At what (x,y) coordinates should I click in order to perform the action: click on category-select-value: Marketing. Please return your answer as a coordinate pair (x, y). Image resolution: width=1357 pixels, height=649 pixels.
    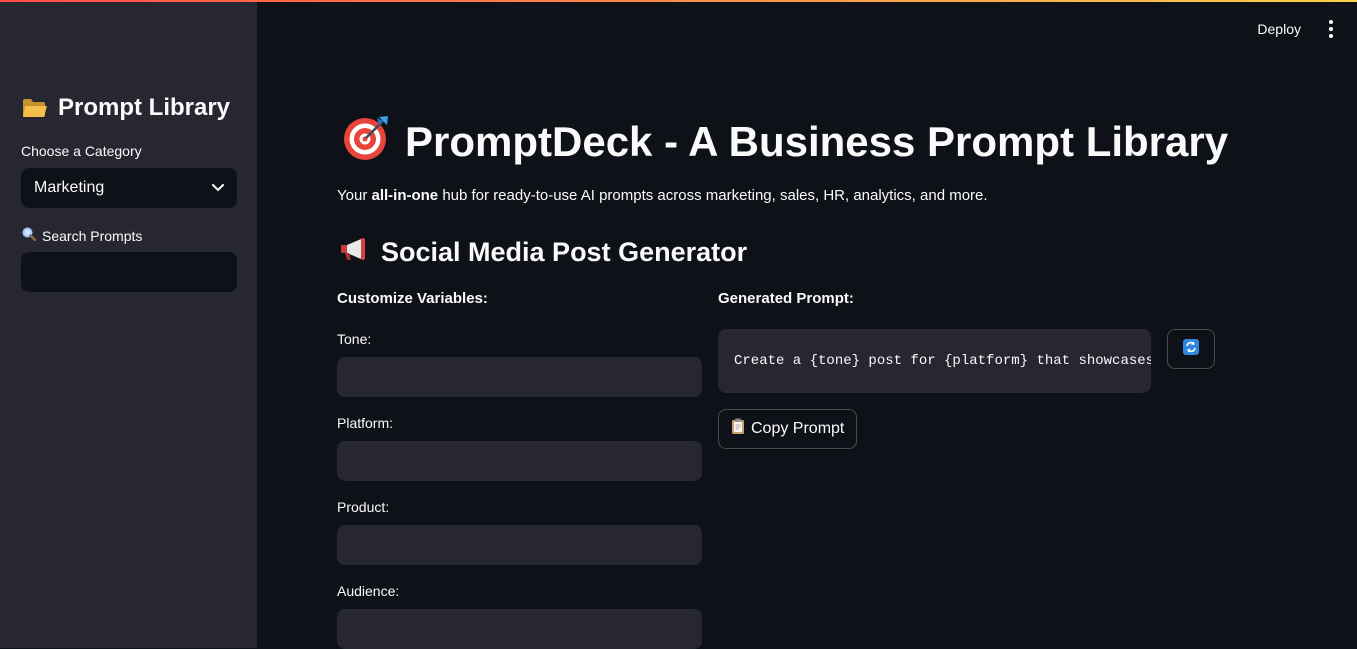
    Looking at the image, I should click on (69, 187).